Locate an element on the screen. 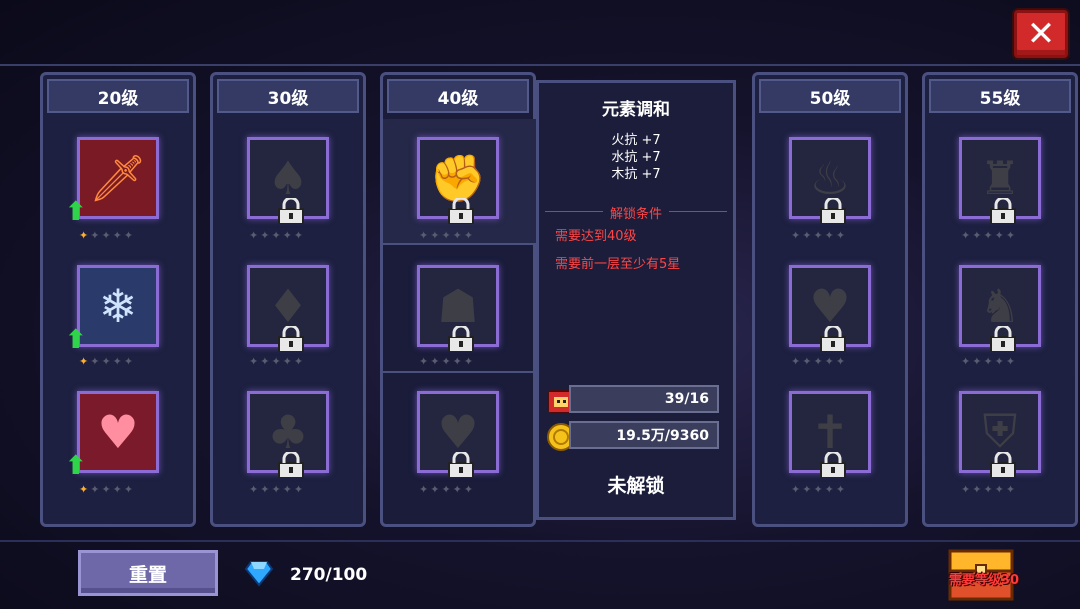 The width and height of the screenshot is (1080, 609). talent-slot-locked: ✝ is located at coordinates (830, 434).